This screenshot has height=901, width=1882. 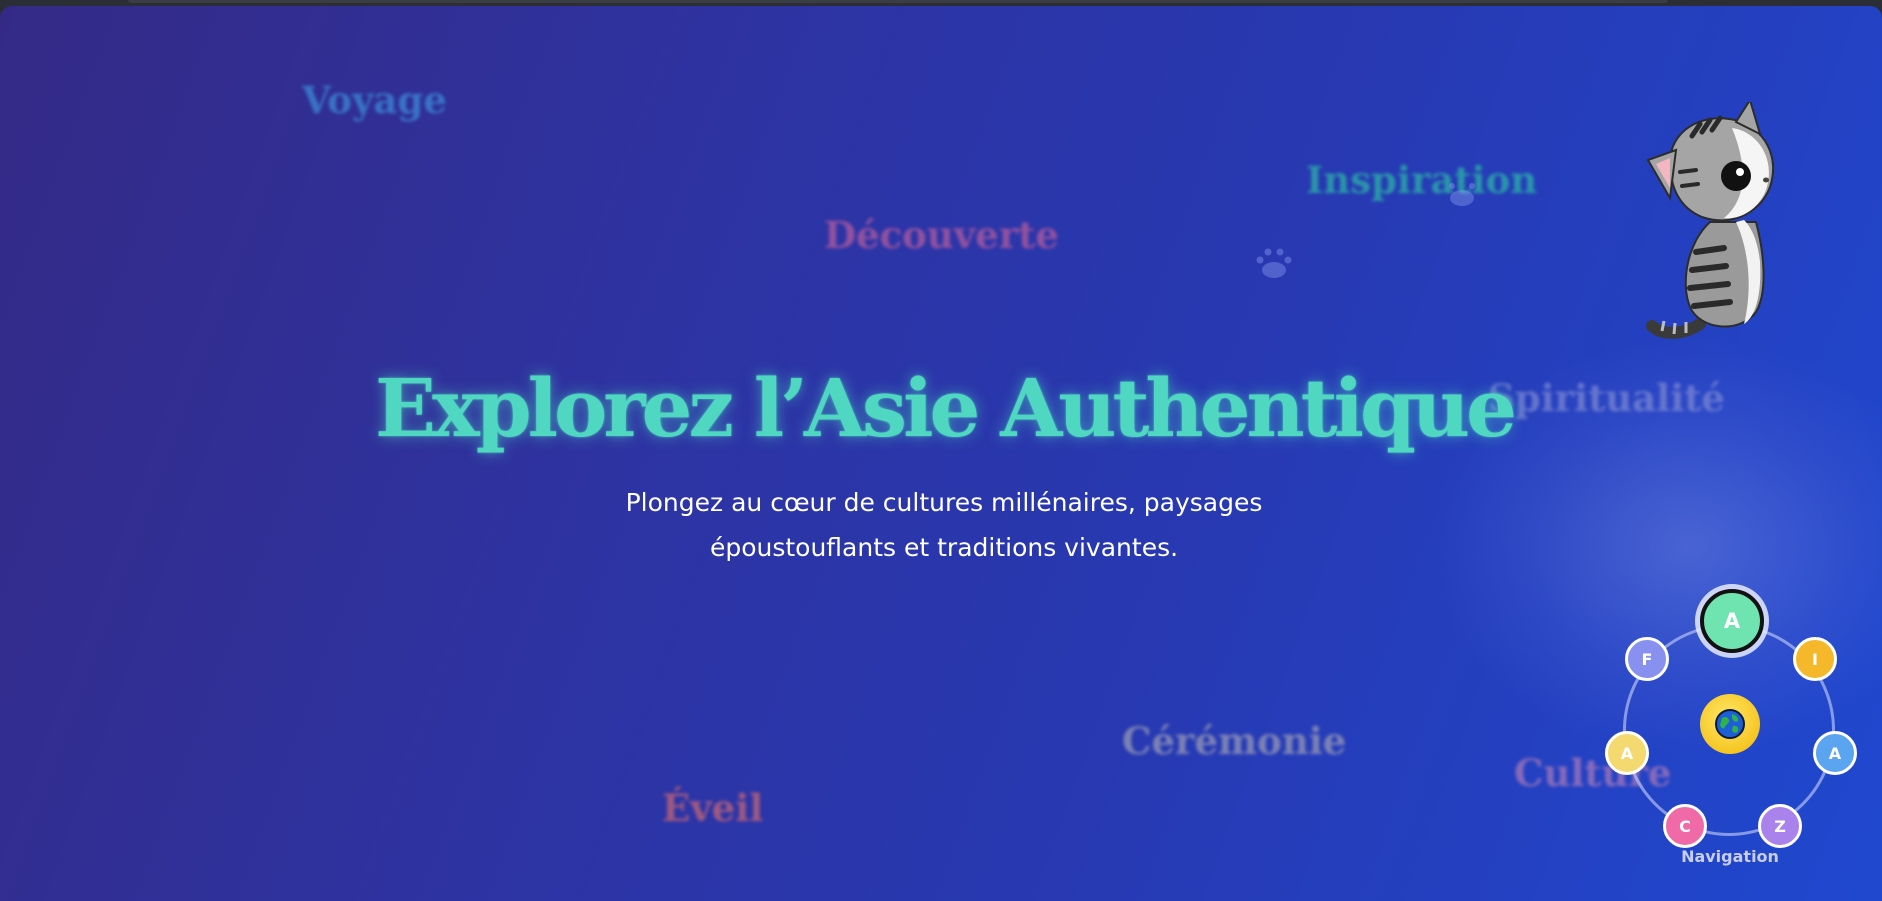 I want to click on floating-word-voyage: Voyage, so click(x=374, y=100).